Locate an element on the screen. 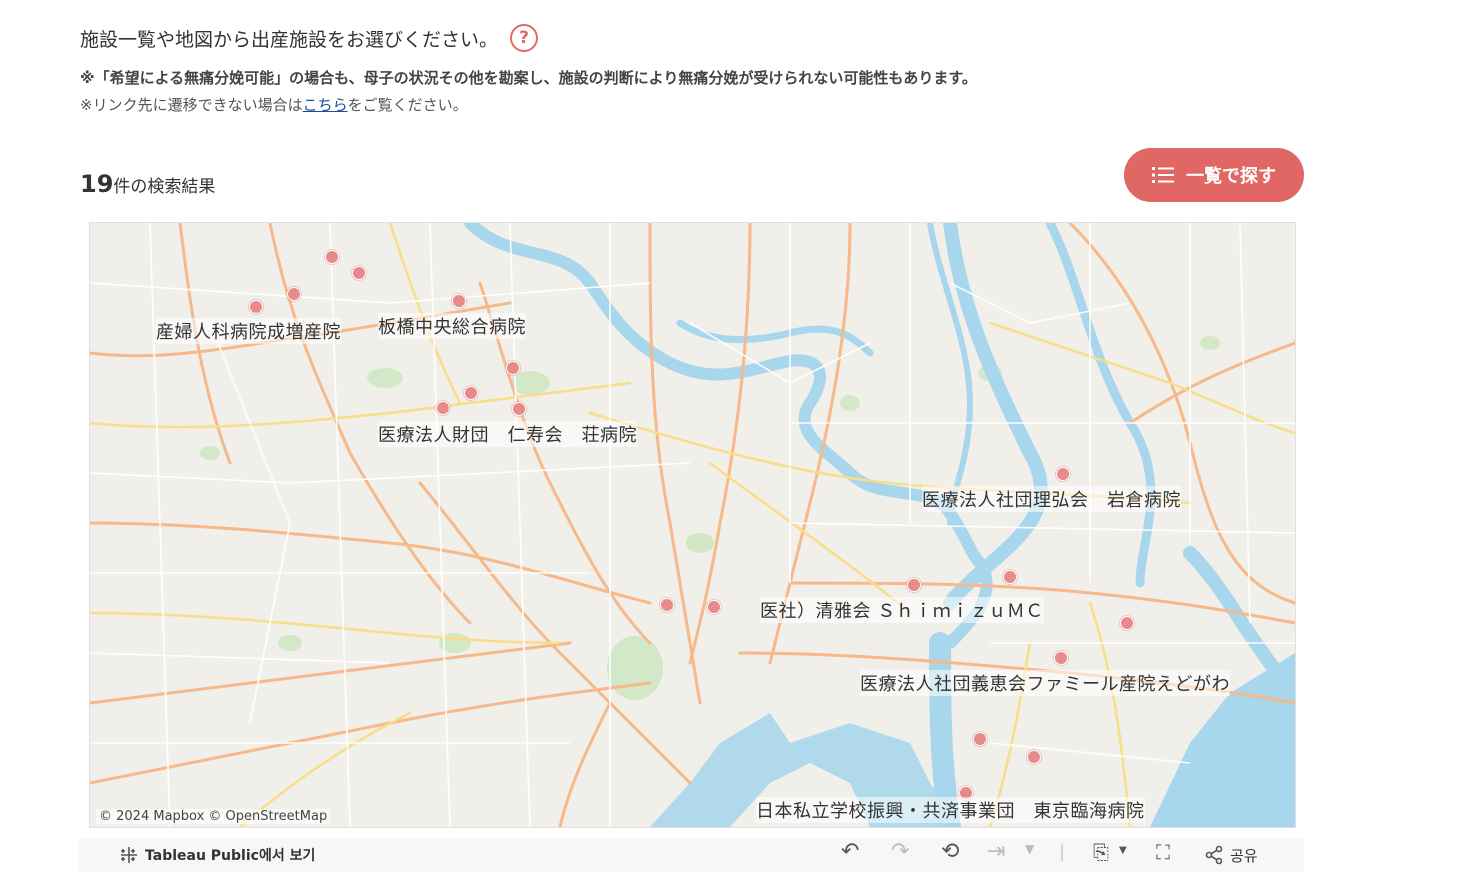  map-label-narimasu: 産婦人科病院成増産院 is located at coordinates (248, 331).